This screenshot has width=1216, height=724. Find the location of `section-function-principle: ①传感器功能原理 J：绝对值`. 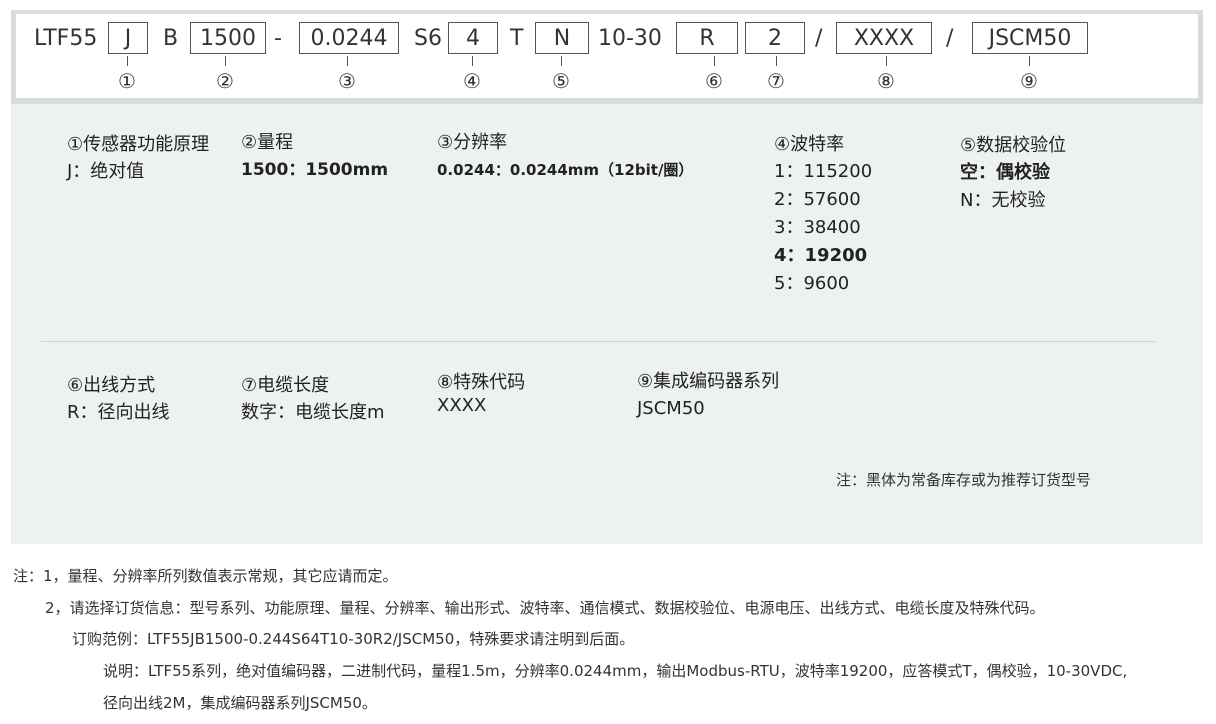

section-function-principle: ①传感器功能原理 J：绝对值 is located at coordinates (138, 159).